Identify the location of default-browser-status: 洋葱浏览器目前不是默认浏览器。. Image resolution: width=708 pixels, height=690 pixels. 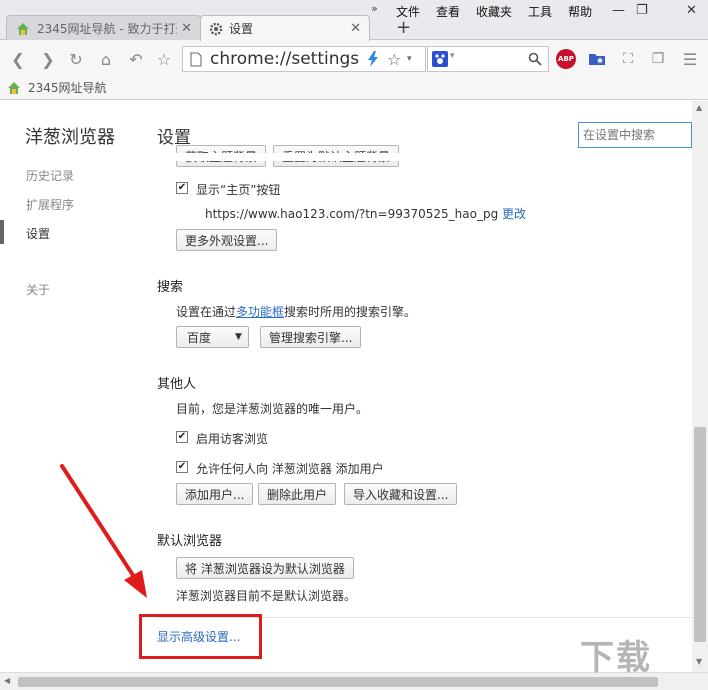
(266, 596).